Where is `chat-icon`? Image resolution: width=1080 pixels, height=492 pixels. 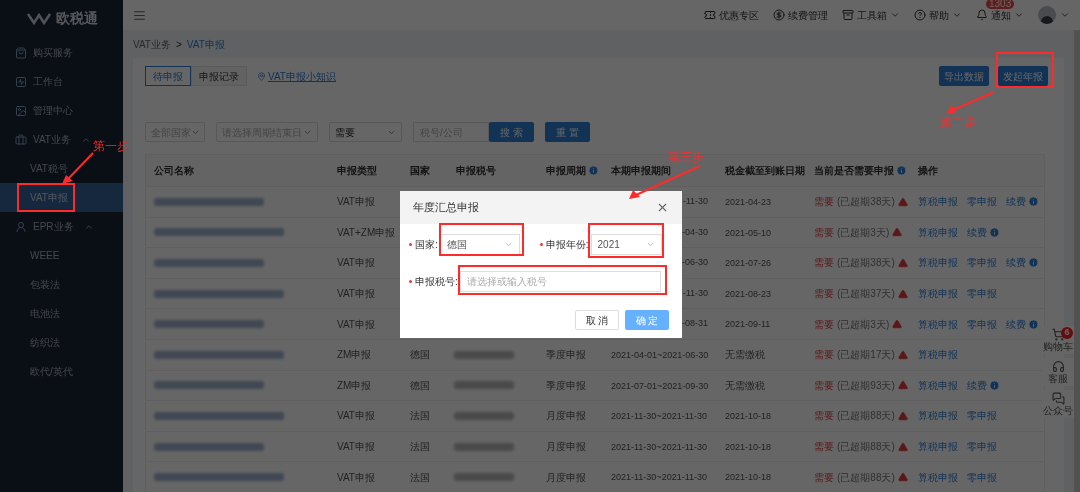 chat-icon is located at coordinates (1058, 398).